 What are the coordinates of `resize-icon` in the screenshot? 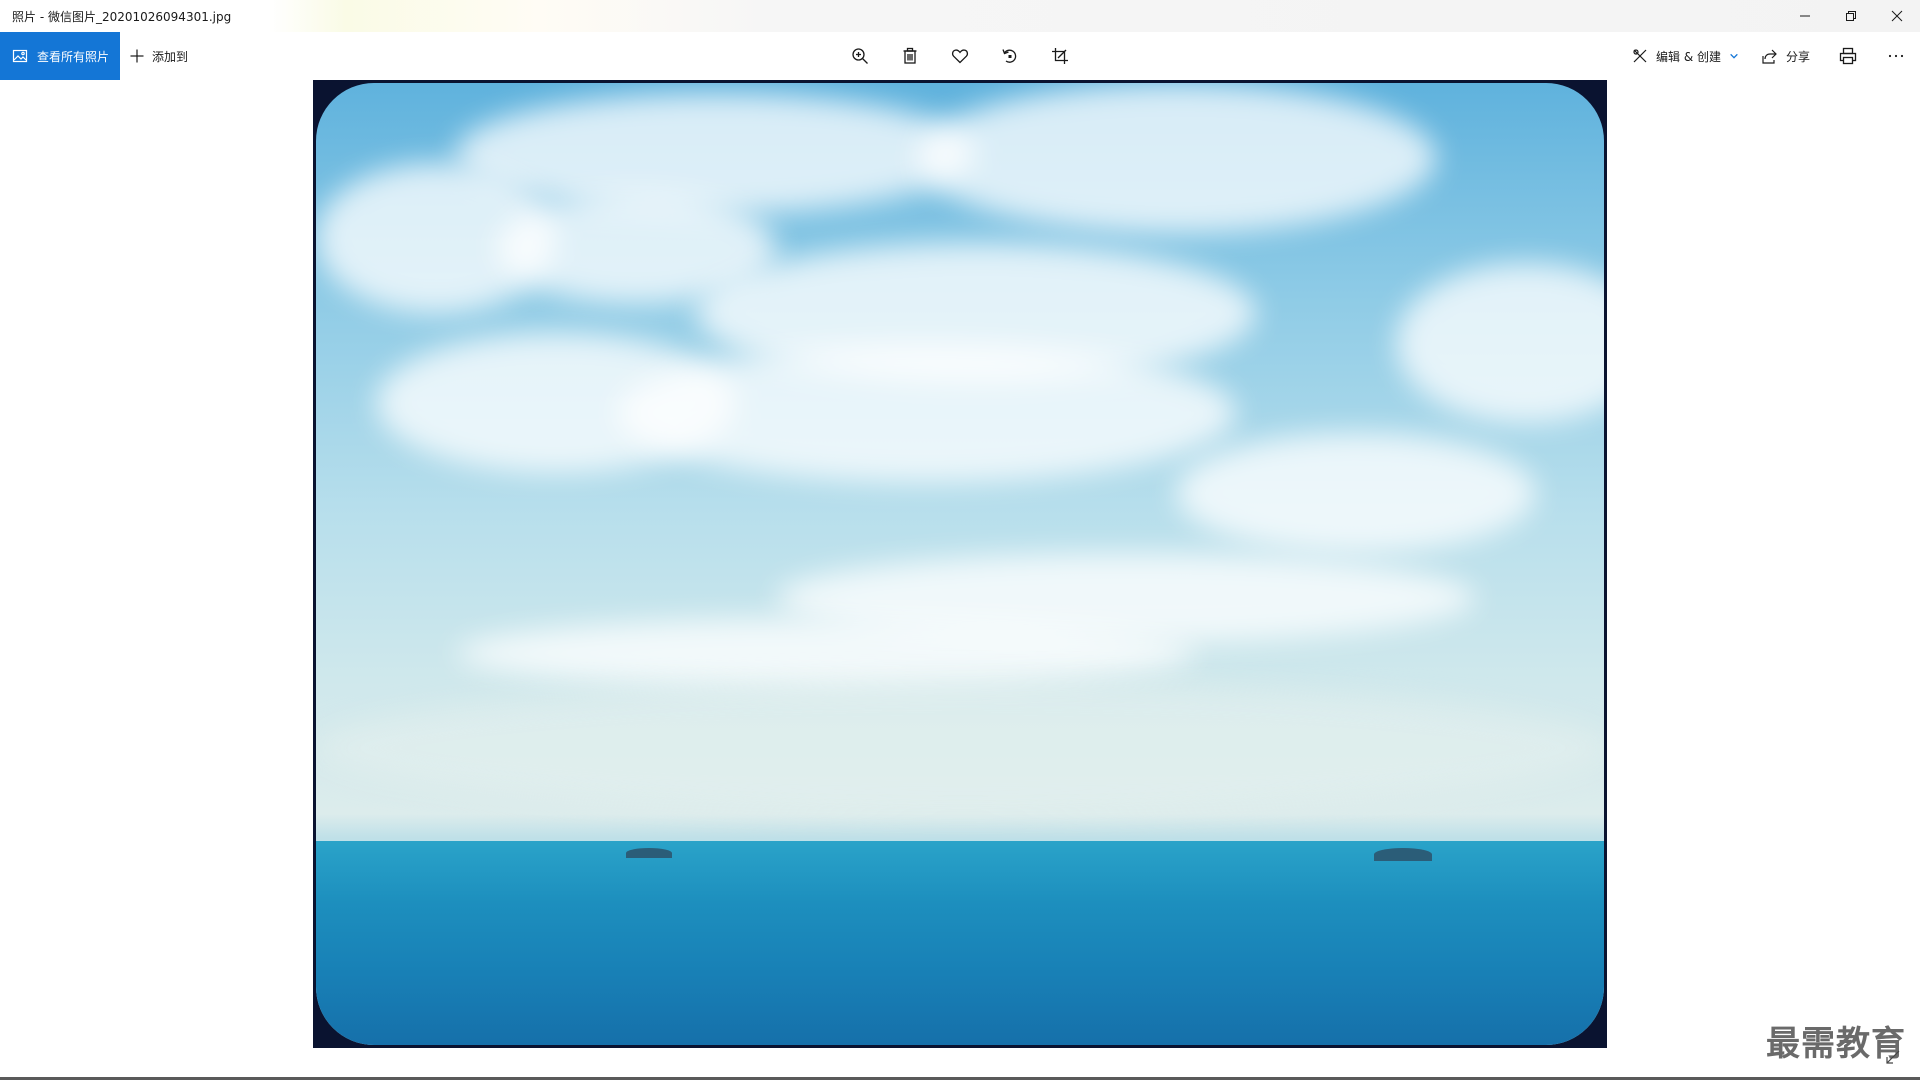 It's located at (1893, 1057).